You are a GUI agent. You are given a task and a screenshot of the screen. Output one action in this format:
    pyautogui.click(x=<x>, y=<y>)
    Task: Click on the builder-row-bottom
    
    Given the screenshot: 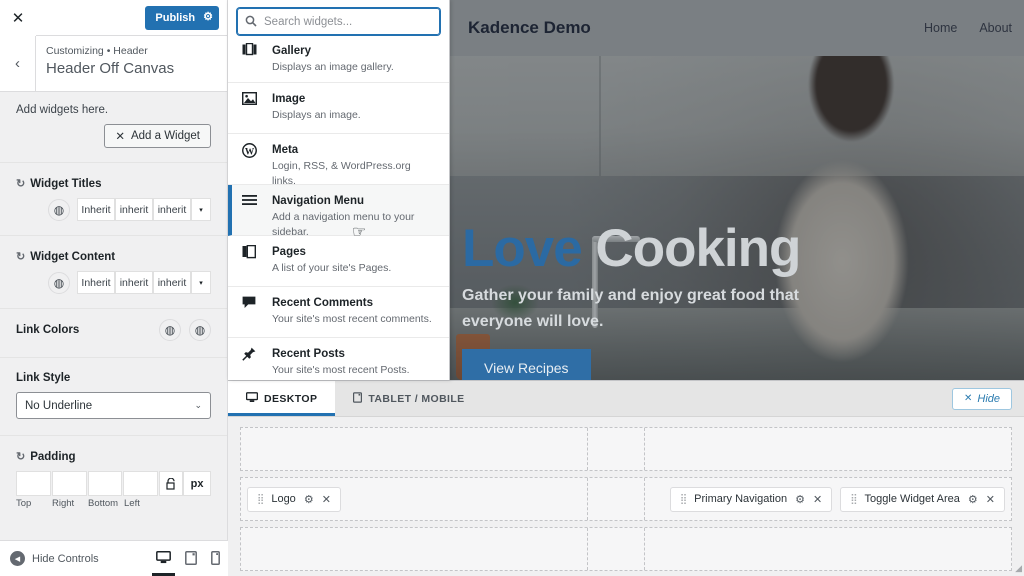 What is the action you would take?
    pyautogui.click(x=626, y=549)
    